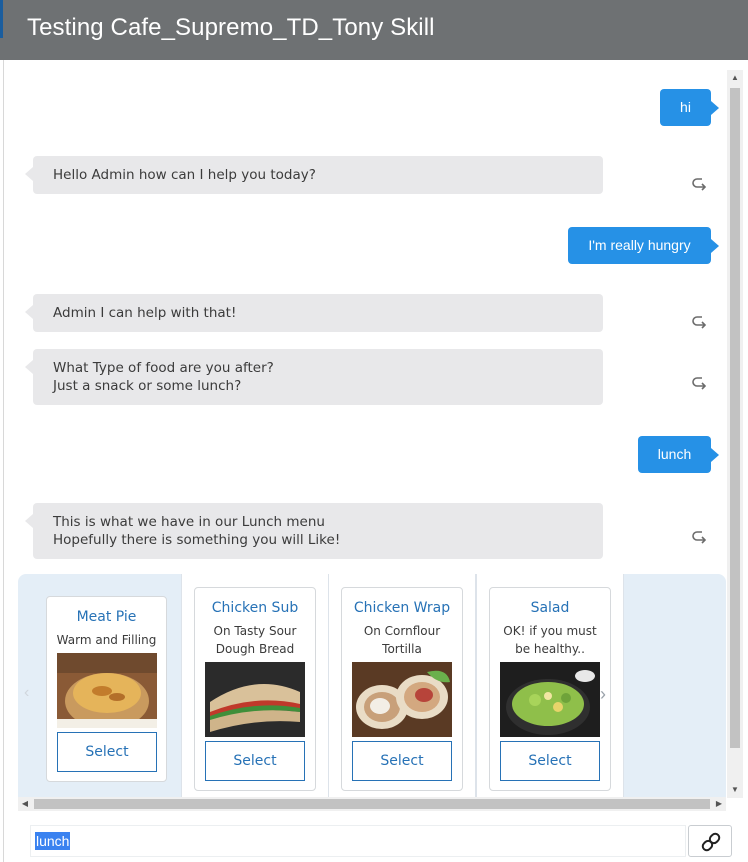 The width and height of the screenshot is (748, 862). Describe the element at coordinates (255, 699) in the screenshot. I see `chicken-sub-image` at that location.